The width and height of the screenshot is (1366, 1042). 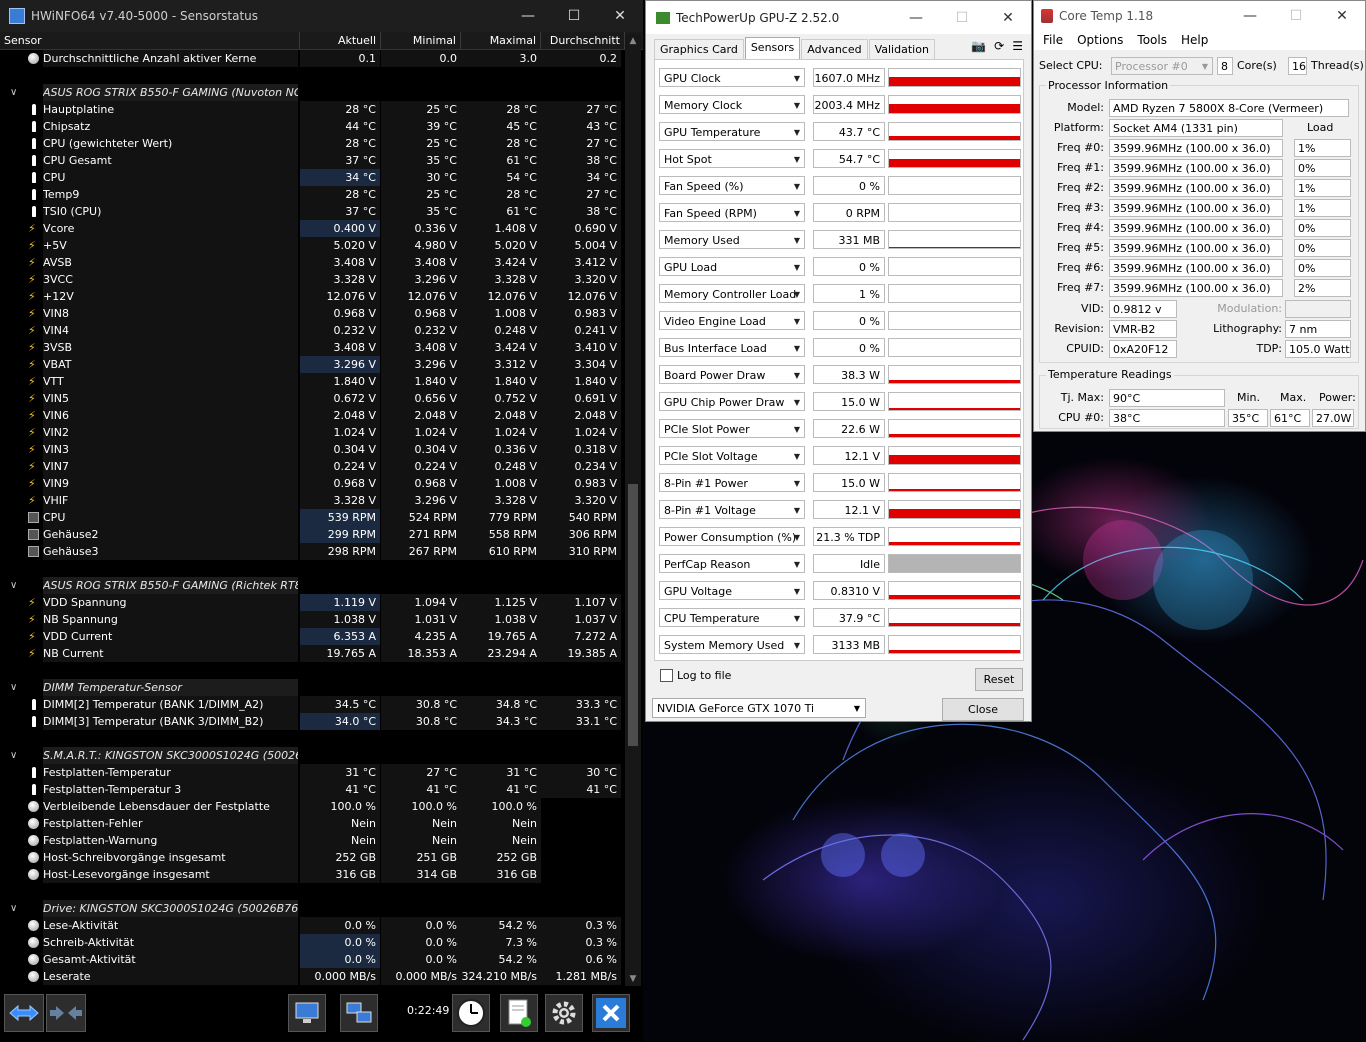 I want to click on report-icon, so click(x=519, y=1013).